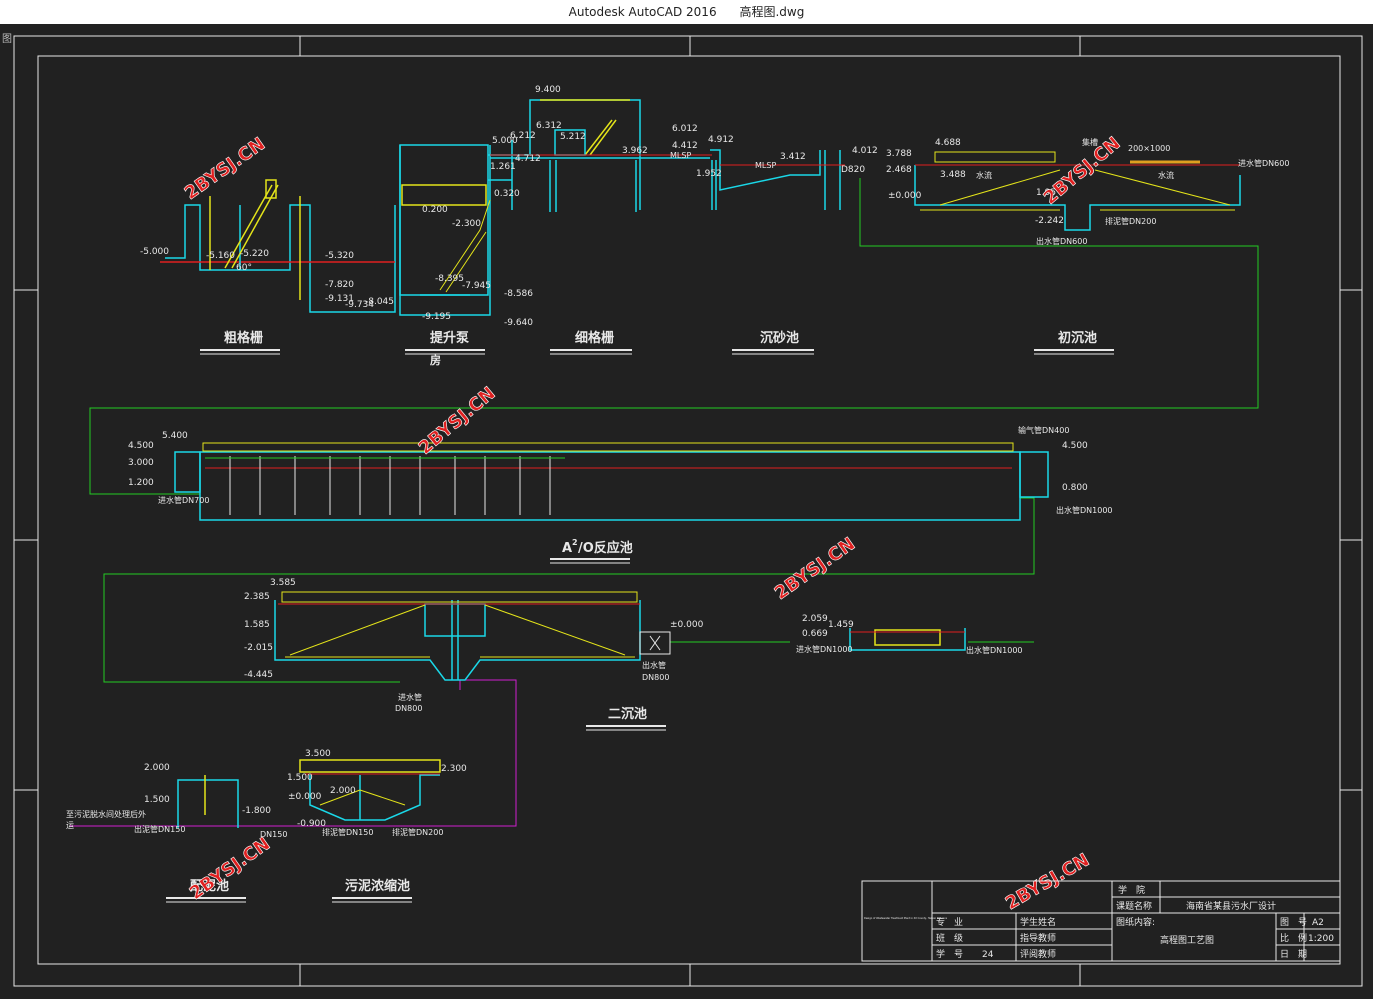  I want to click on svg-text: 200×1000, so click(1149, 148).